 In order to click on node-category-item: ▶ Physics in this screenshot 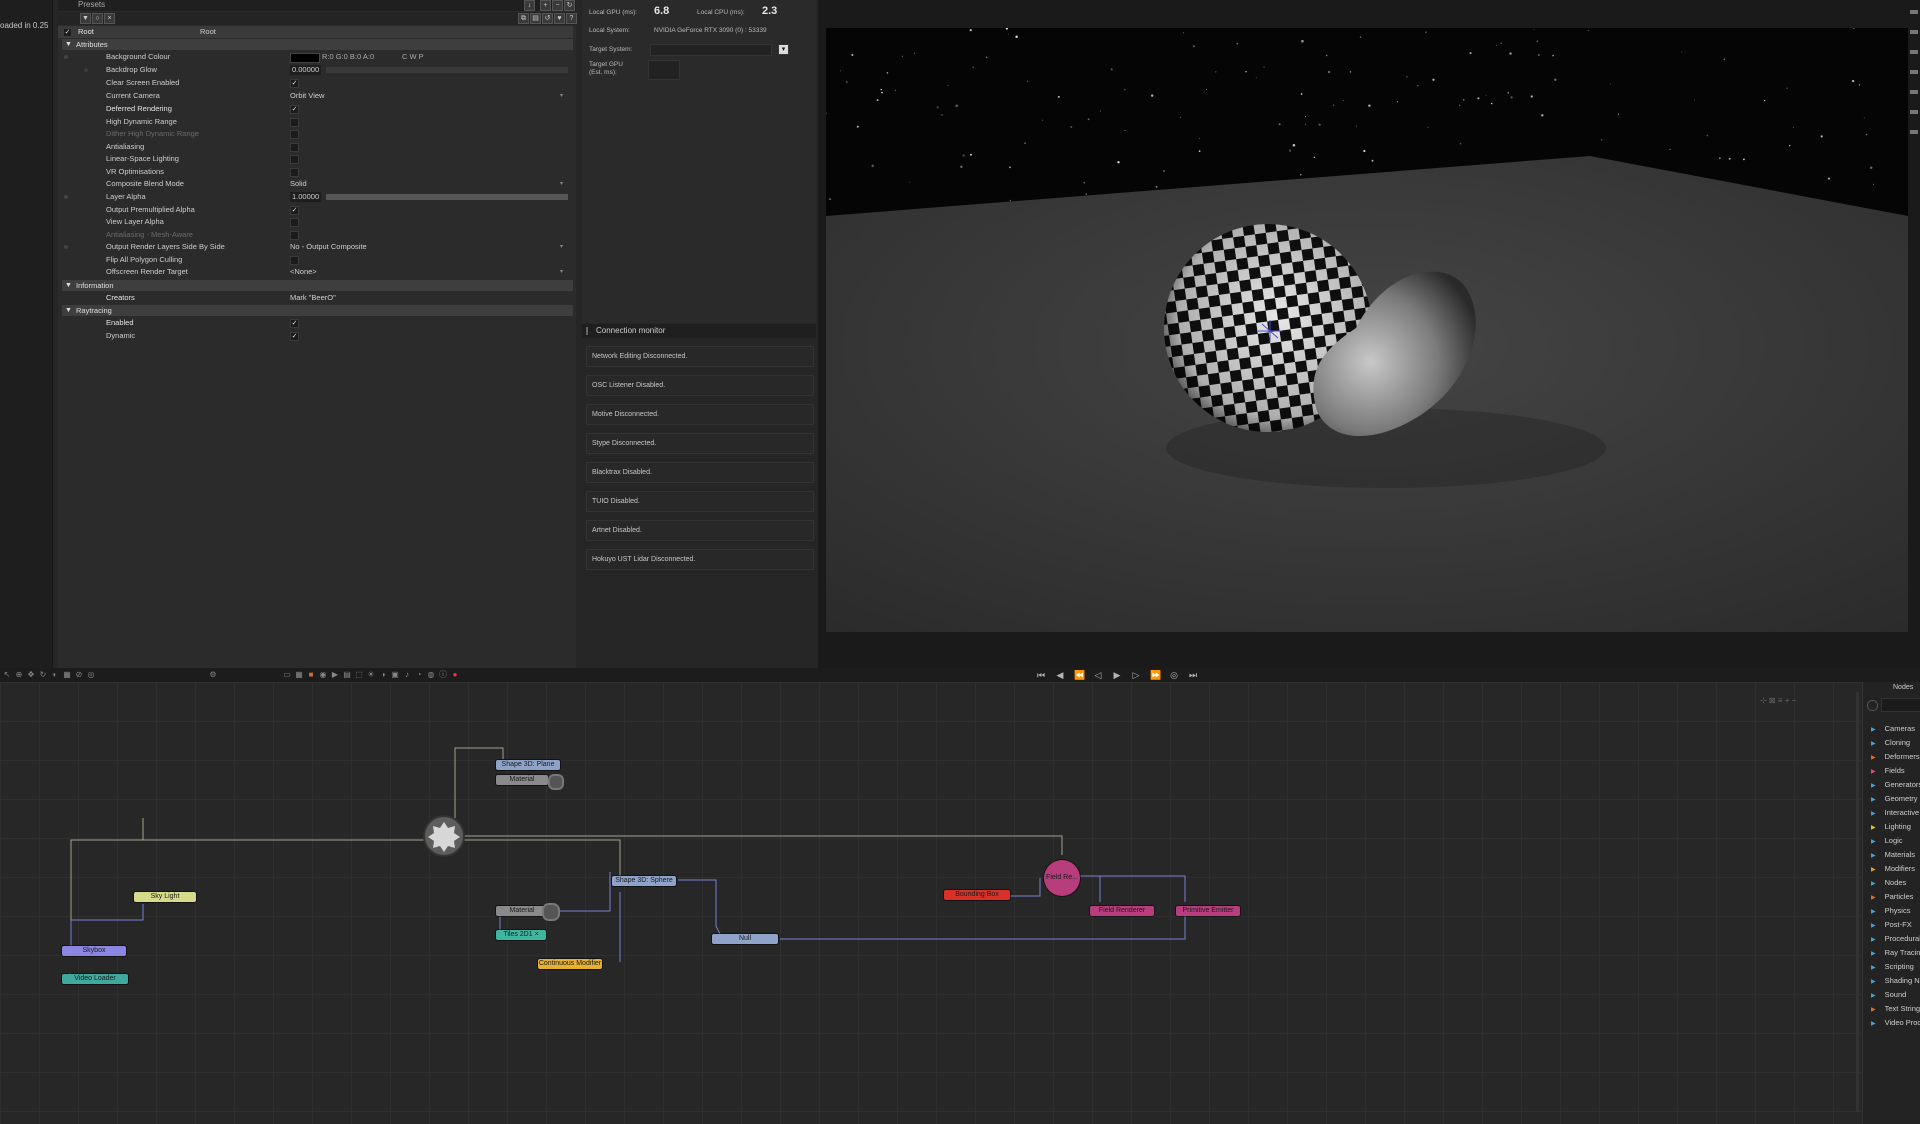, I will do `click(1890, 910)`.